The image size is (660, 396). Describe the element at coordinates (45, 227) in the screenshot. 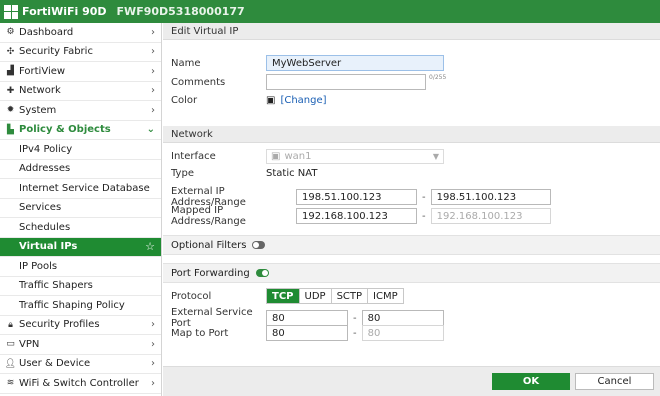

I see `sidebar-subitem-label: Schedules` at that location.